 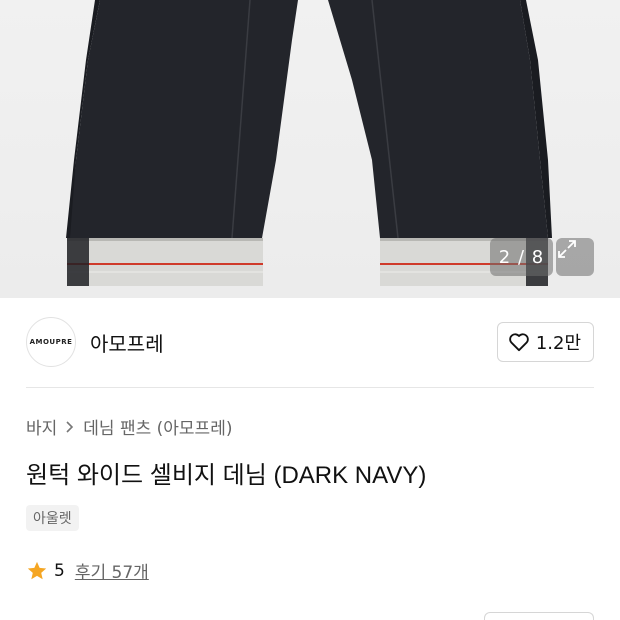 I want to click on expand-arrows-icon, so click(x=567, y=249).